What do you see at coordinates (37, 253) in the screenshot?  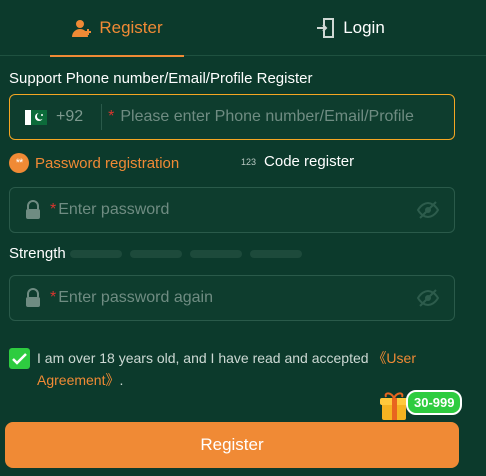 I see `strength-label: Strength` at bounding box center [37, 253].